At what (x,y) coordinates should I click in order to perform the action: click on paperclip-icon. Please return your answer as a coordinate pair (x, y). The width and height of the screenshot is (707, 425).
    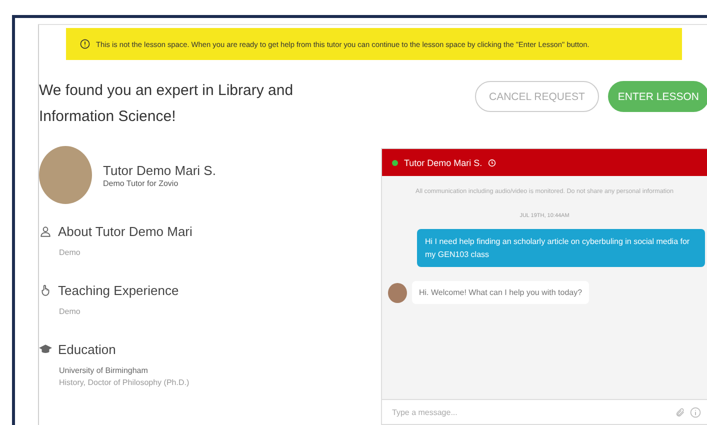
    Looking at the image, I should click on (680, 412).